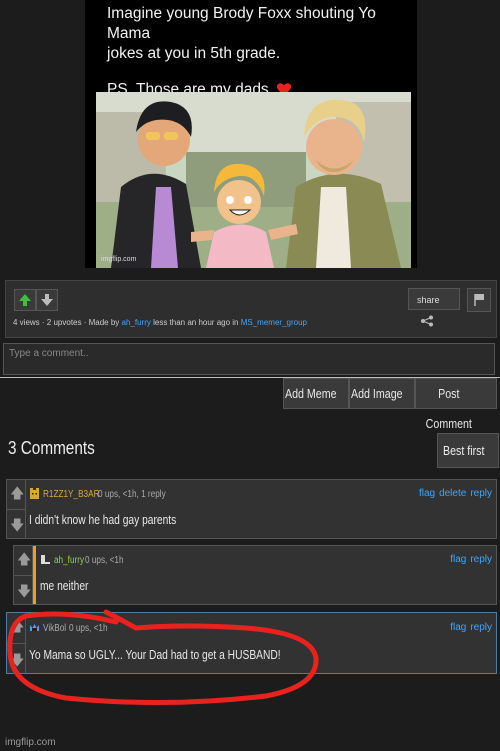 This screenshot has width=500, height=751. What do you see at coordinates (69, 560) in the screenshot?
I see `comment-username: ah_furry` at bounding box center [69, 560].